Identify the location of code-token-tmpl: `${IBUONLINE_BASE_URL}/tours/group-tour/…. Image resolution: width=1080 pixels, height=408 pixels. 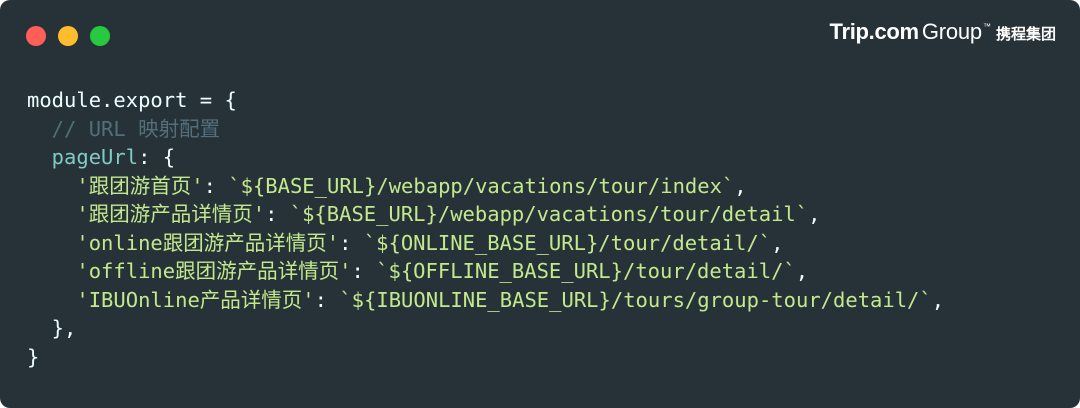
(635, 299).